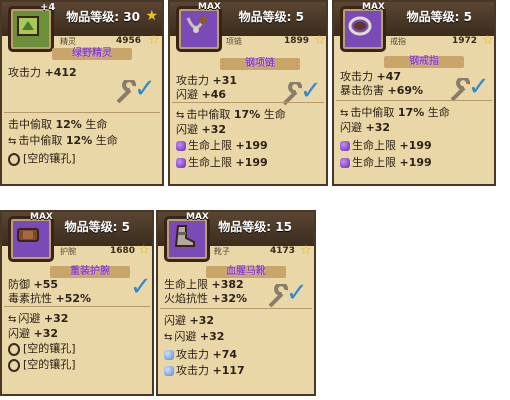  Describe the element at coordinates (201, 94) in the screenshot. I see `stat-main: 闪避 +46` at that location.